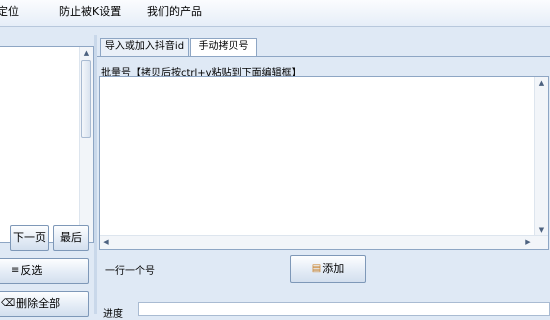  I want to click on next-page-button: 下一页, so click(29, 238).